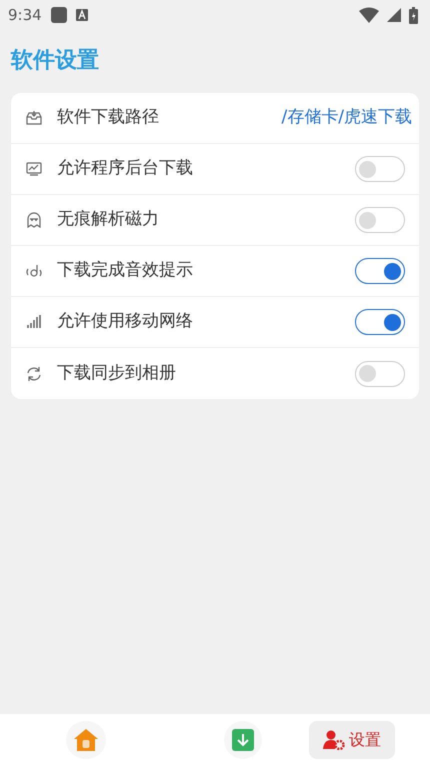 This screenshot has height=766, width=430. Describe the element at coordinates (215, 322) in the screenshot. I see `settings-row: 允许使用移动网络` at that location.